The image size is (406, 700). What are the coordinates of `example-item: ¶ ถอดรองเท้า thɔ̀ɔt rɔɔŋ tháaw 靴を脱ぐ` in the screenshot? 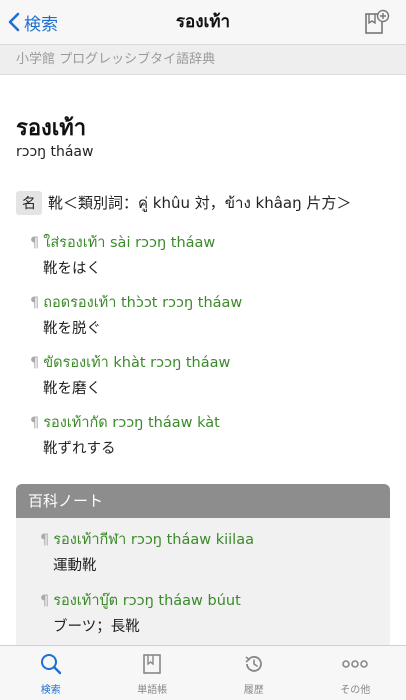 It's located at (136, 314).